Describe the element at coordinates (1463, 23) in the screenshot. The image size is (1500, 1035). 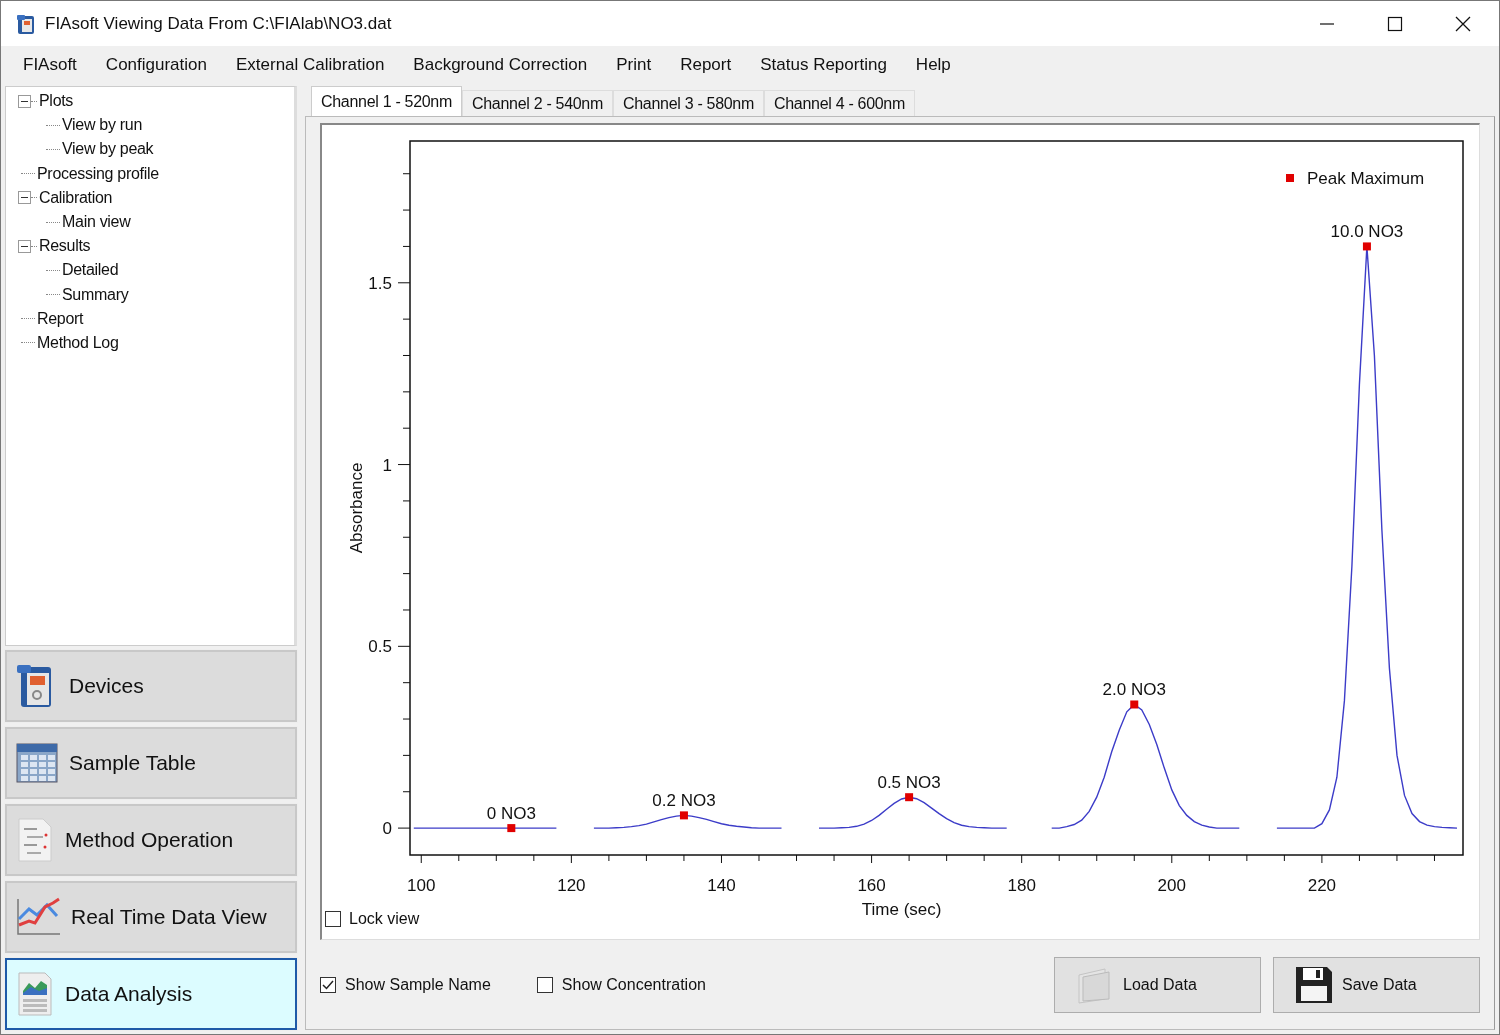
I see `close-icon` at that location.